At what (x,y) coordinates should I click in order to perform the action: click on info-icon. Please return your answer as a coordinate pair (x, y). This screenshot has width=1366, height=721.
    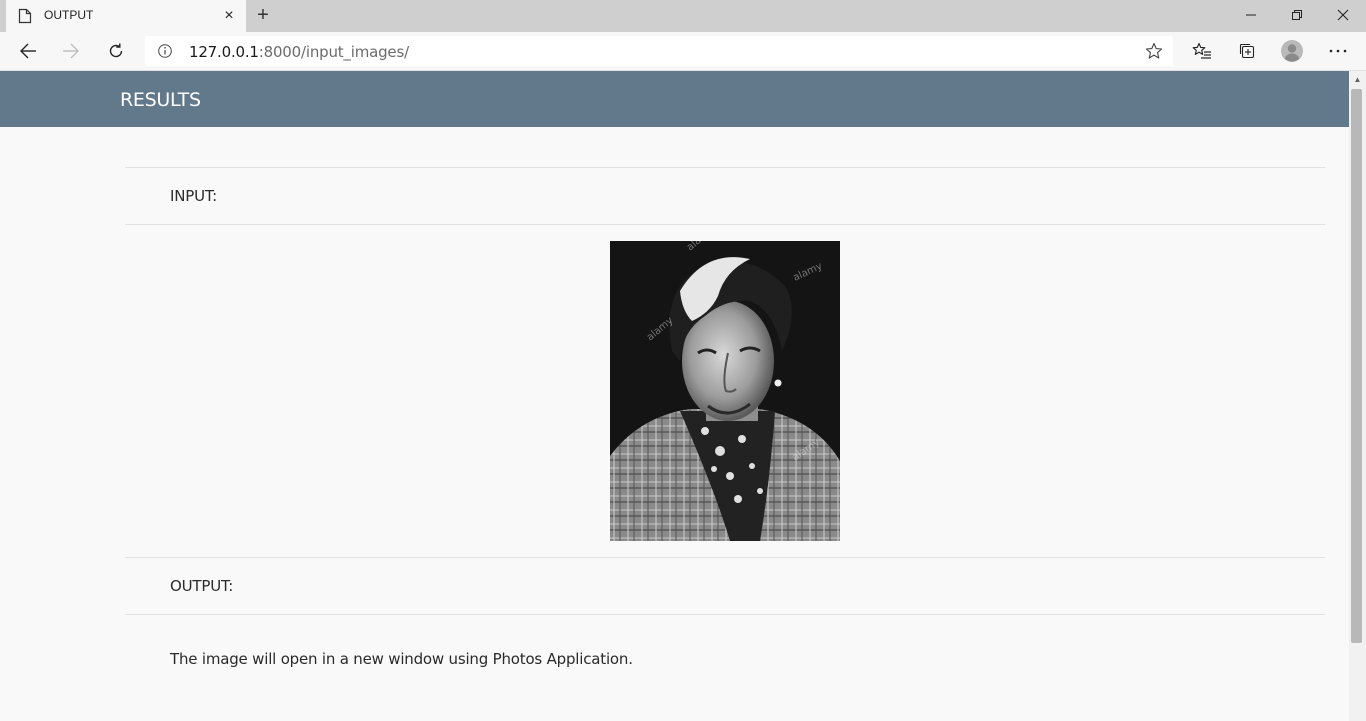
    Looking at the image, I should click on (165, 51).